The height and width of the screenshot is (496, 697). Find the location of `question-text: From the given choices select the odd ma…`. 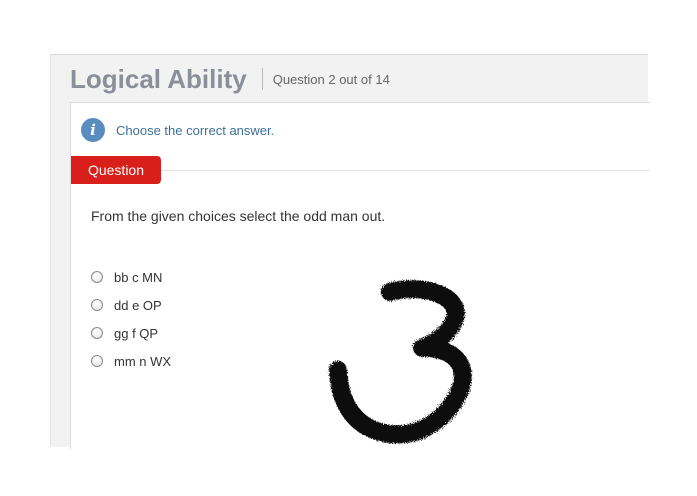

question-text: From the given choices select the odd ma… is located at coordinates (238, 216).